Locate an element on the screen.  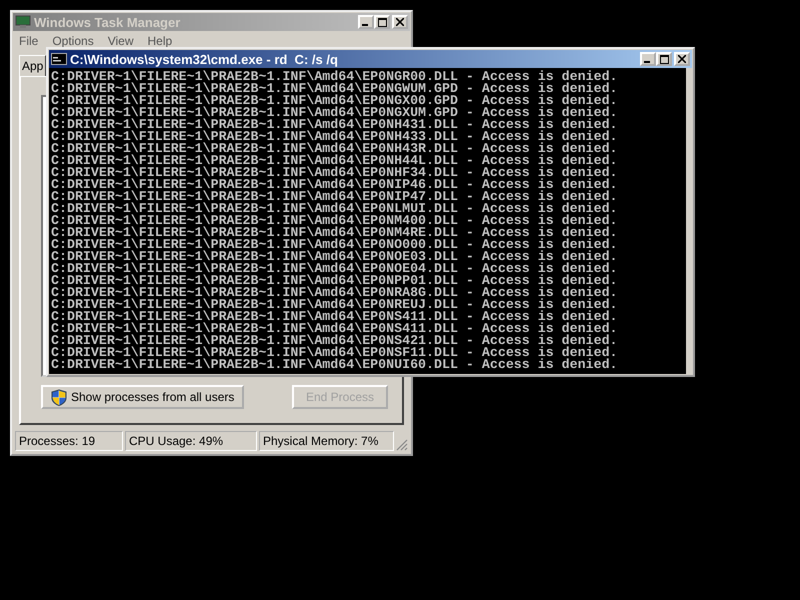
menu-item: Help is located at coordinates (160, 41).